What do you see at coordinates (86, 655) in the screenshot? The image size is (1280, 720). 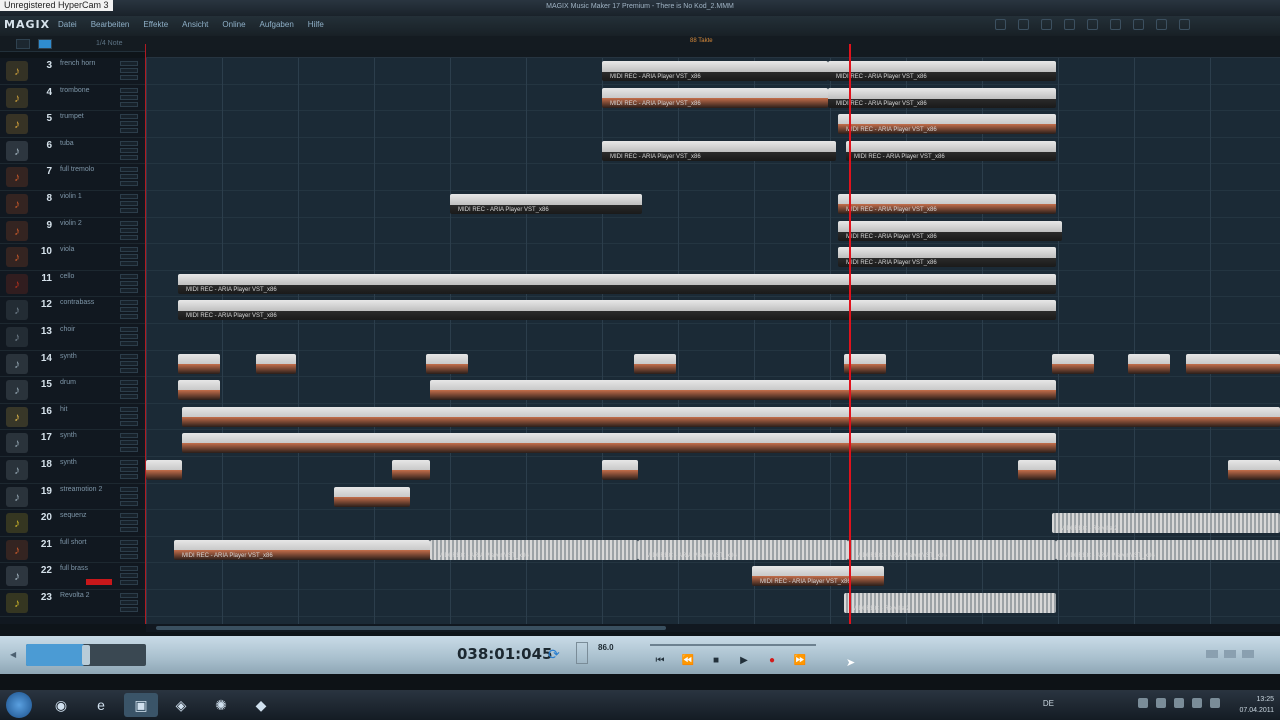 I see `slider-knob` at bounding box center [86, 655].